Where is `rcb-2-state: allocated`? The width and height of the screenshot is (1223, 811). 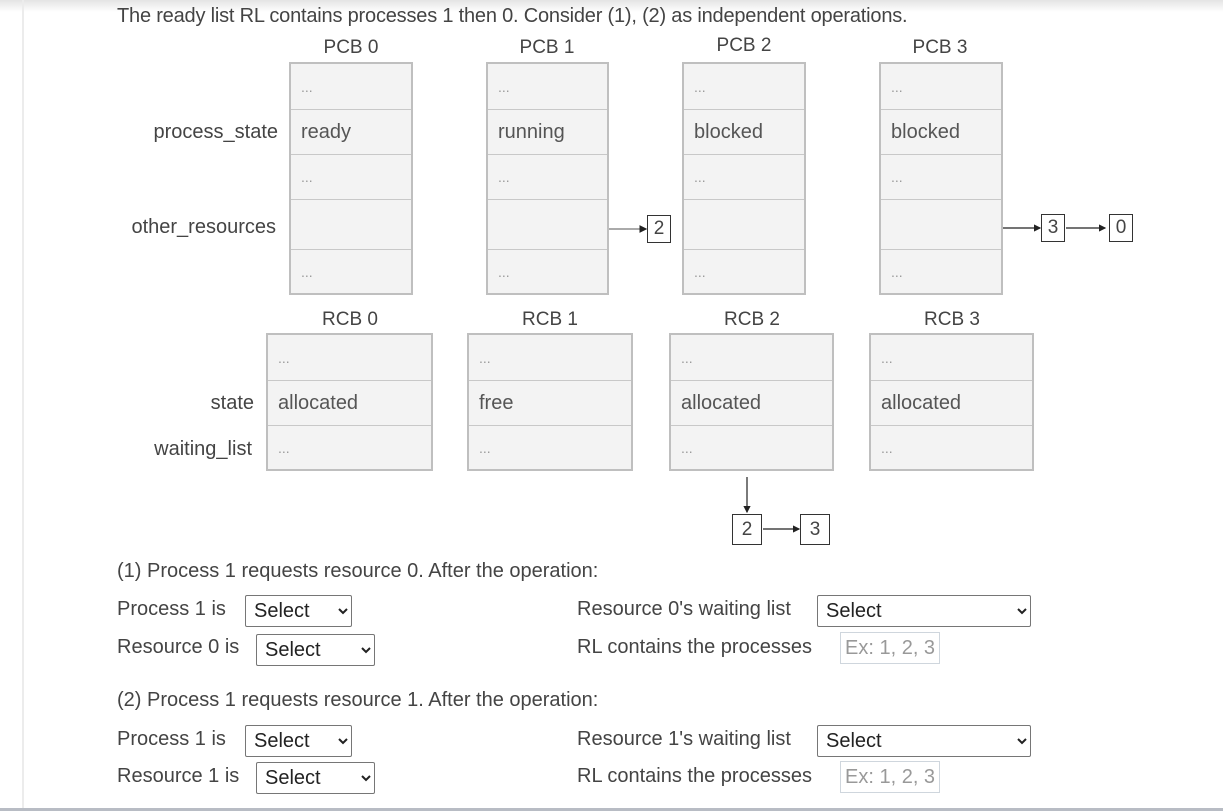 rcb-2-state: allocated is located at coordinates (751, 403).